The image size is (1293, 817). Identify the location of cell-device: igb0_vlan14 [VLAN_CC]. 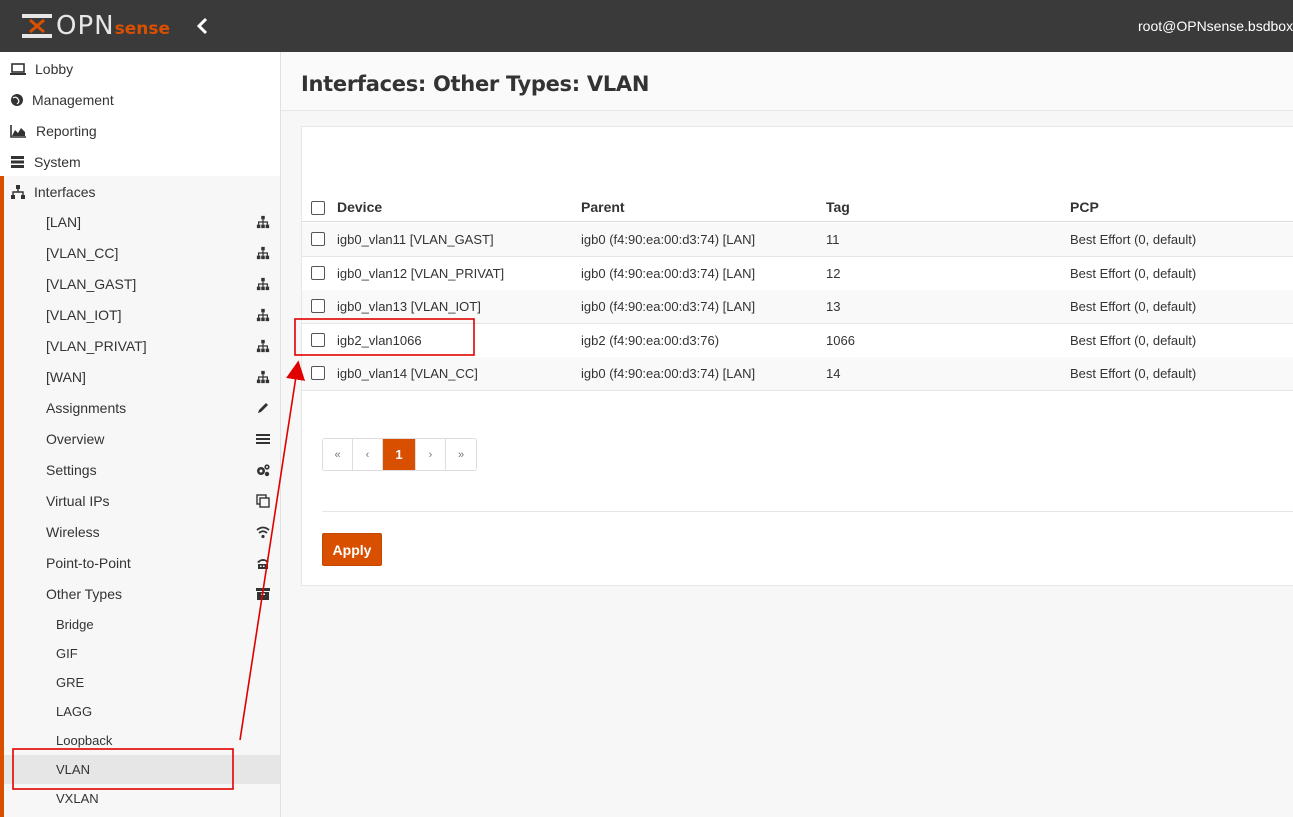
(407, 373).